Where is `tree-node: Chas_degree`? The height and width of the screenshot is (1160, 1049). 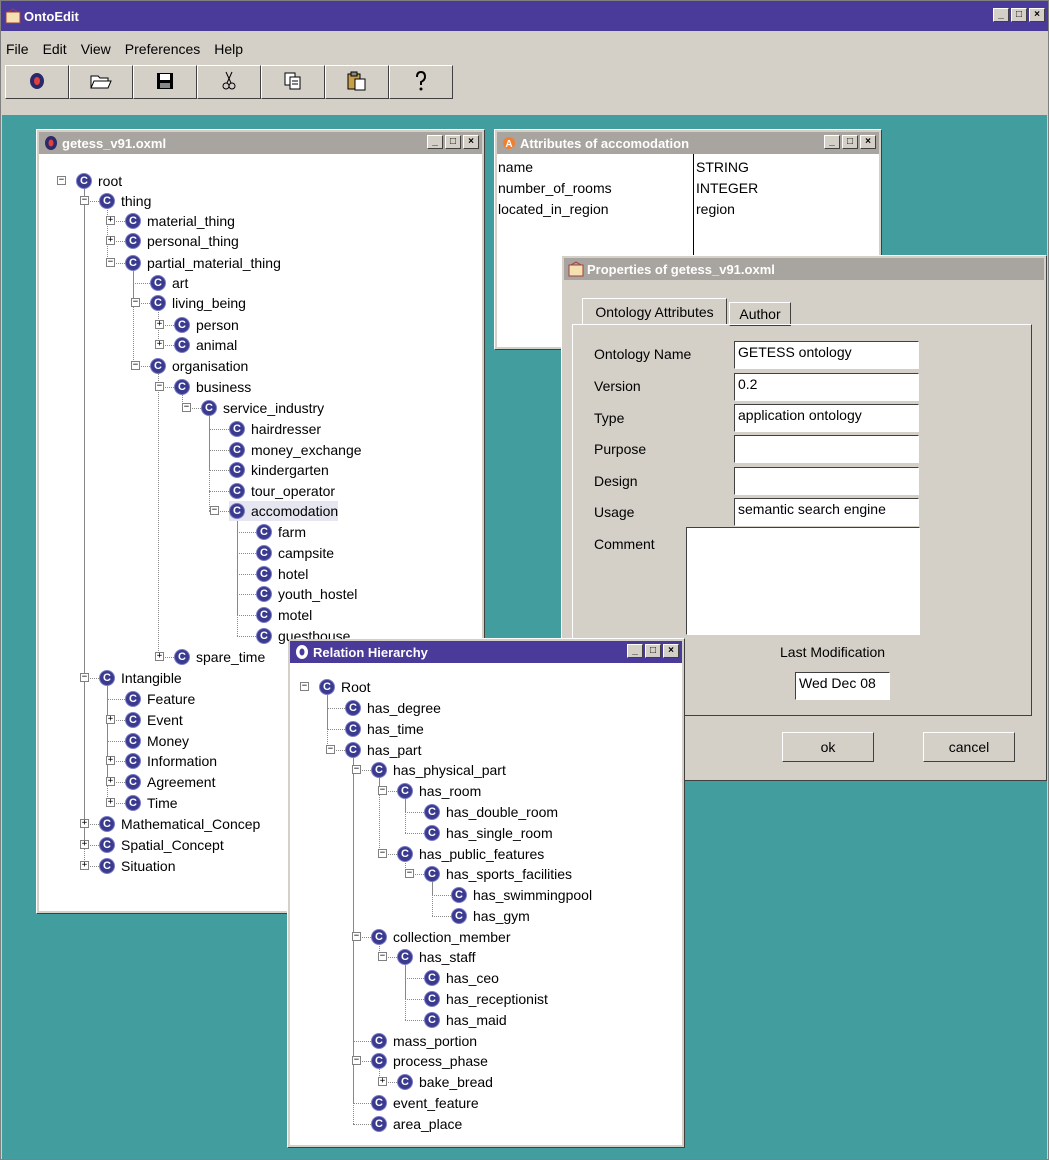 tree-node: Chas_degree is located at coordinates (393, 708).